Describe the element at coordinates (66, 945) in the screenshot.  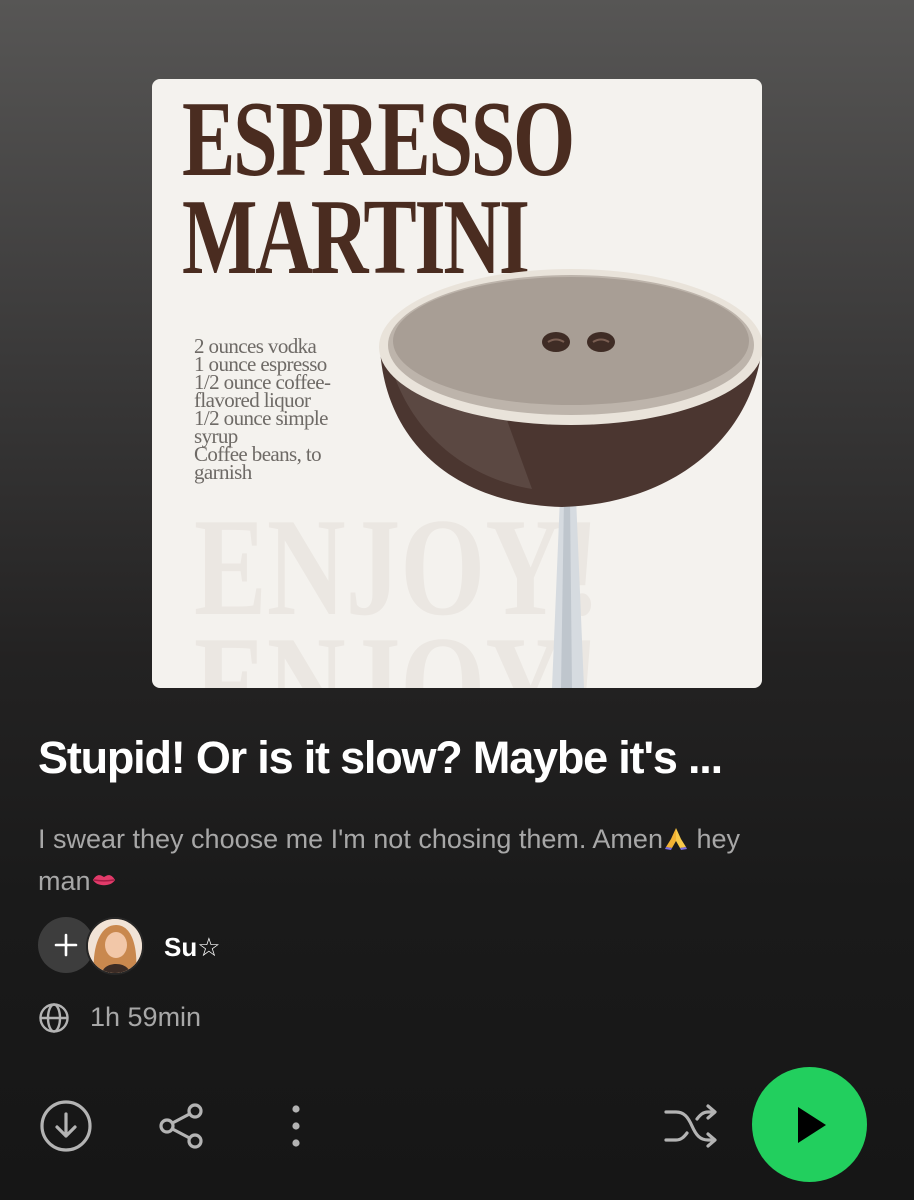
I see `plus-icon` at that location.